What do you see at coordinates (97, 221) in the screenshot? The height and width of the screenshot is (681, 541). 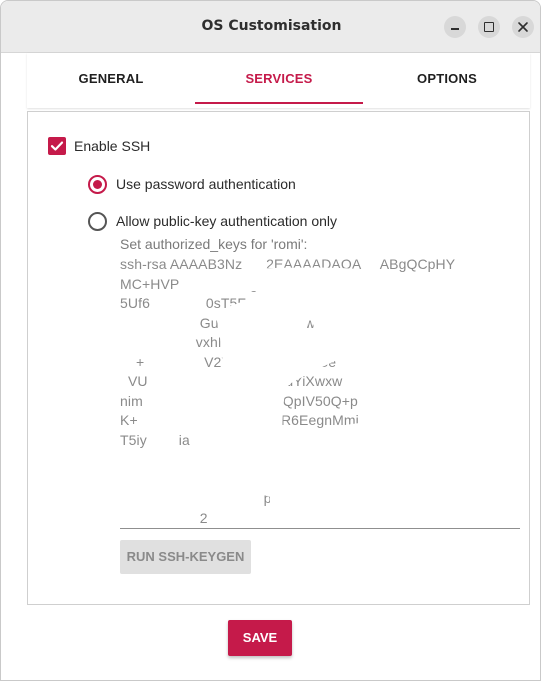 I see `public-key-auth-radio` at bounding box center [97, 221].